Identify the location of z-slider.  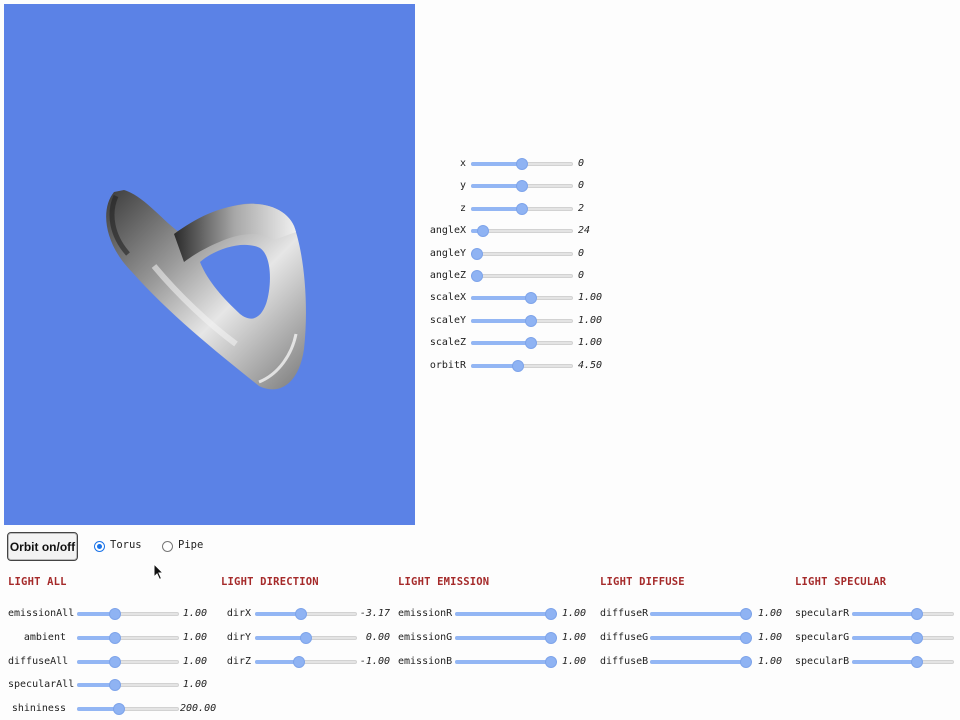
(522, 208).